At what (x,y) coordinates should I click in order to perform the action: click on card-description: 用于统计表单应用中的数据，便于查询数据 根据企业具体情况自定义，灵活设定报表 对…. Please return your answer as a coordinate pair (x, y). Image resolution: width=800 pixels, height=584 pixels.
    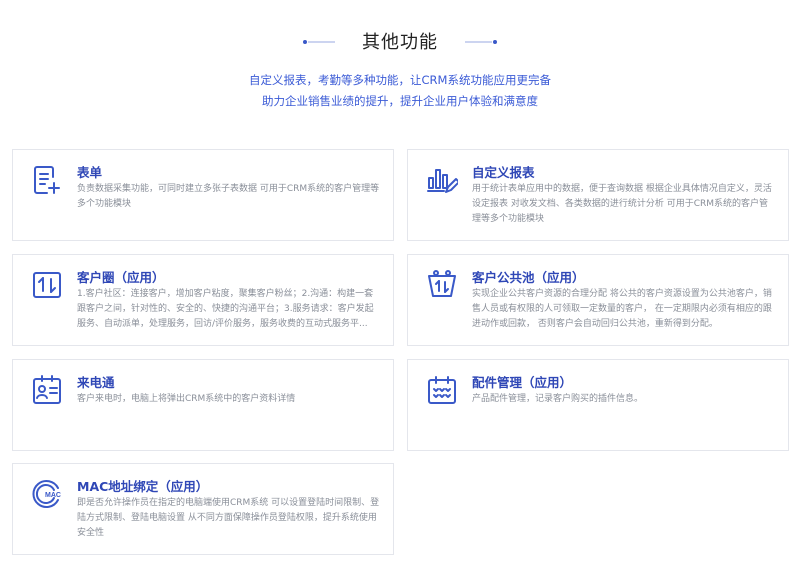
    Looking at the image, I should click on (622, 204).